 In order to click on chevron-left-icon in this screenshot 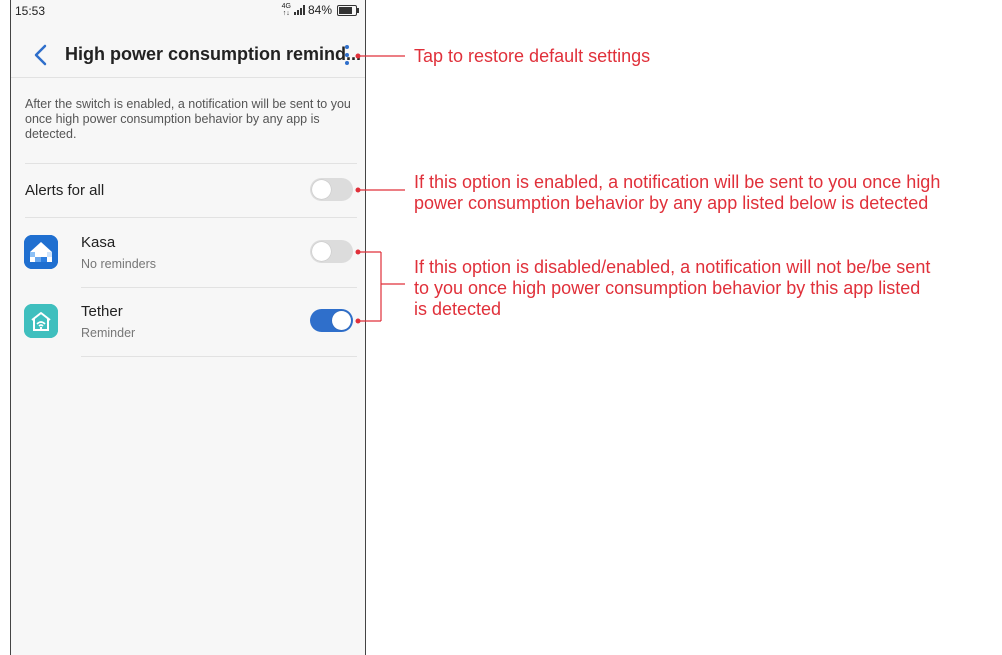, I will do `click(41, 55)`.